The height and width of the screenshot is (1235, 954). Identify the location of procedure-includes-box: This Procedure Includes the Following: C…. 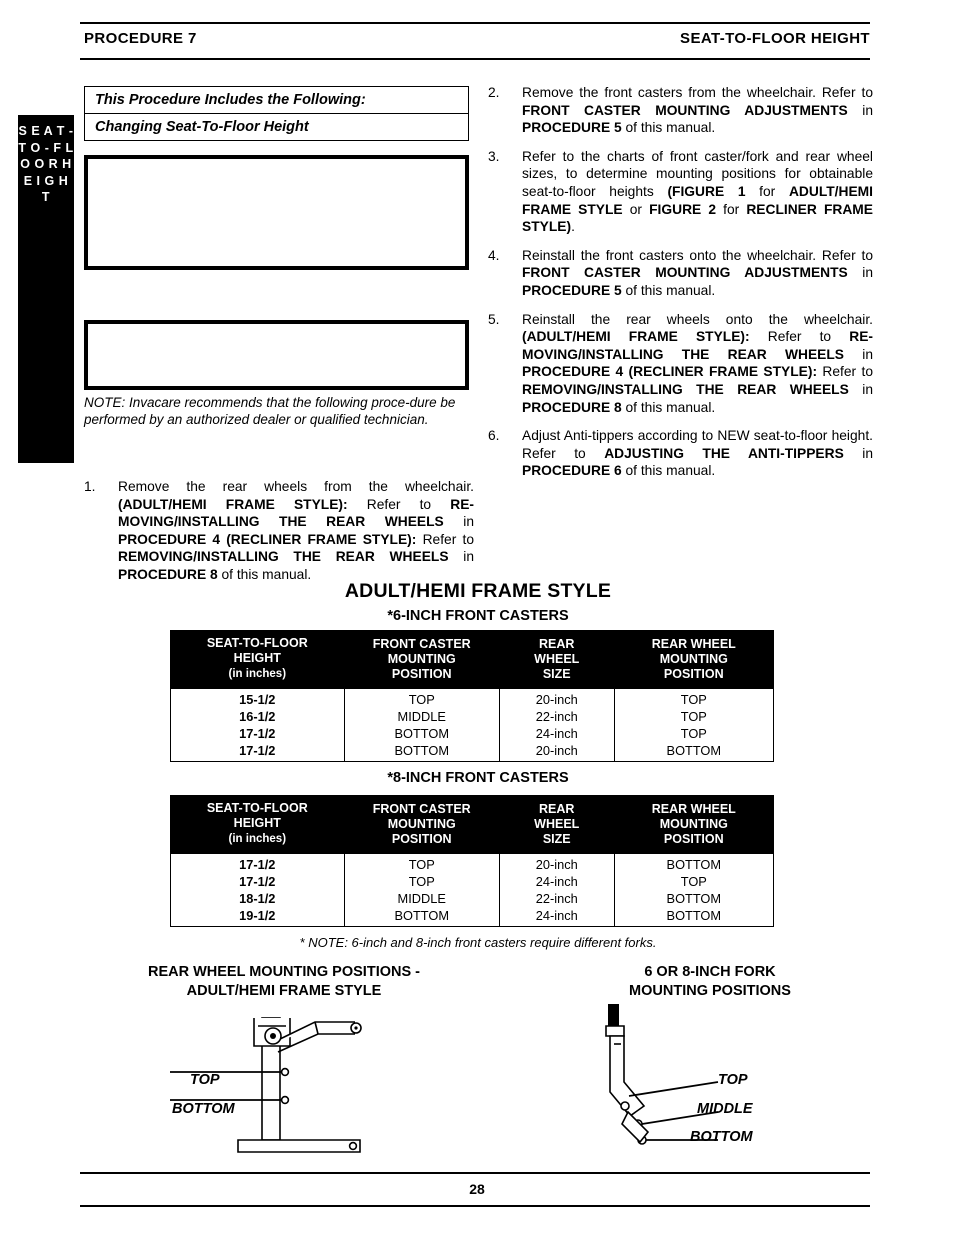
(276, 113).